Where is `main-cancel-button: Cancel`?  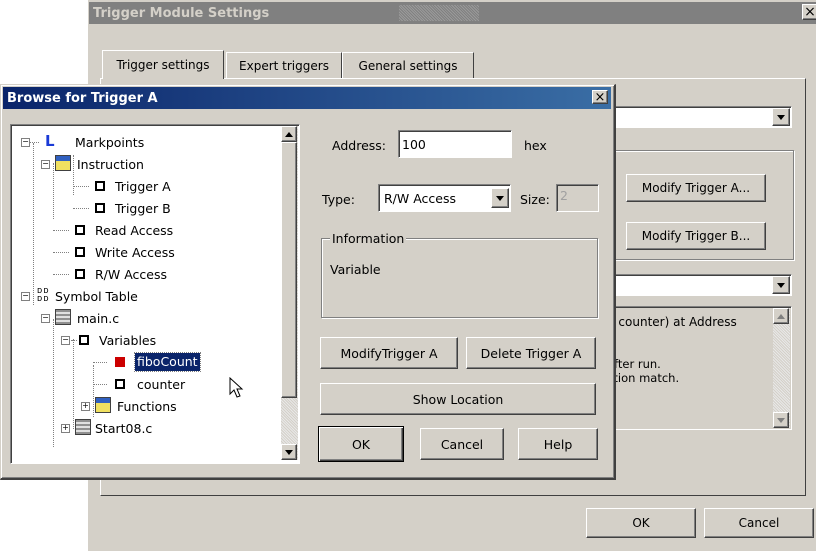 main-cancel-button: Cancel is located at coordinates (759, 523).